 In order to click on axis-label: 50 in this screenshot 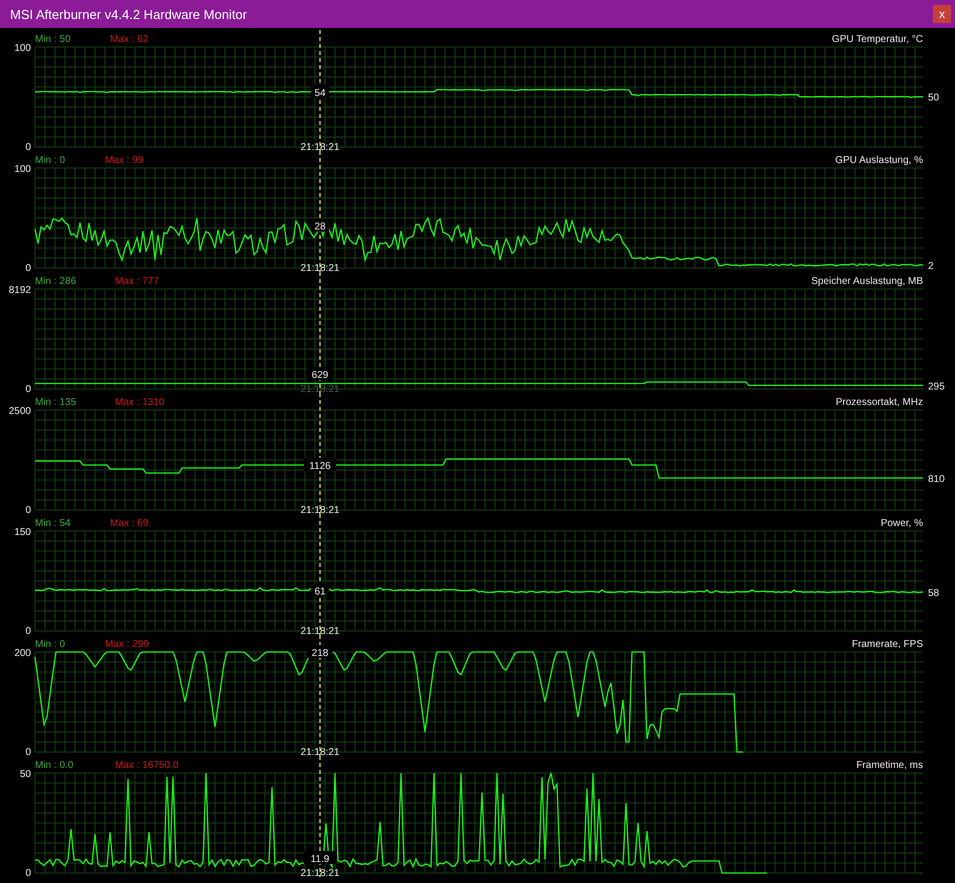, I will do `click(25, 774)`.